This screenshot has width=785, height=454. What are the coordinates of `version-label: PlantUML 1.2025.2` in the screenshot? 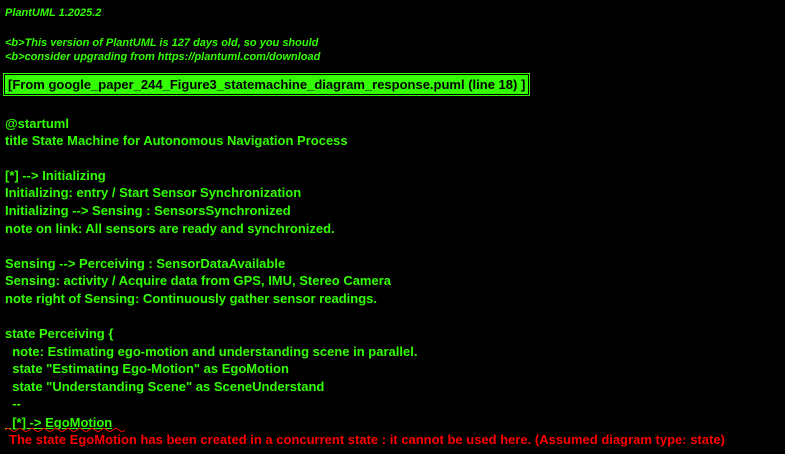 It's located at (53, 13).